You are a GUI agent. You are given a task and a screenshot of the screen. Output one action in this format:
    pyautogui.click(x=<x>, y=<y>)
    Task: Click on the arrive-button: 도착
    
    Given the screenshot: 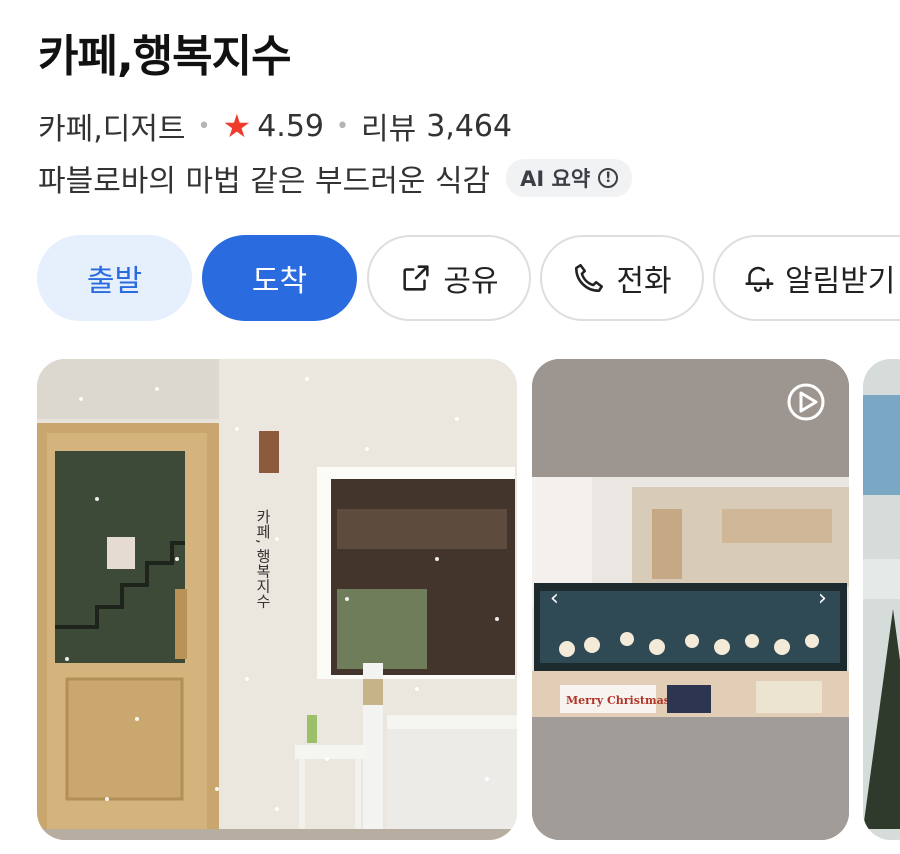 What is the action you would take?
    pyautogui.click(x=279, y=278)
    